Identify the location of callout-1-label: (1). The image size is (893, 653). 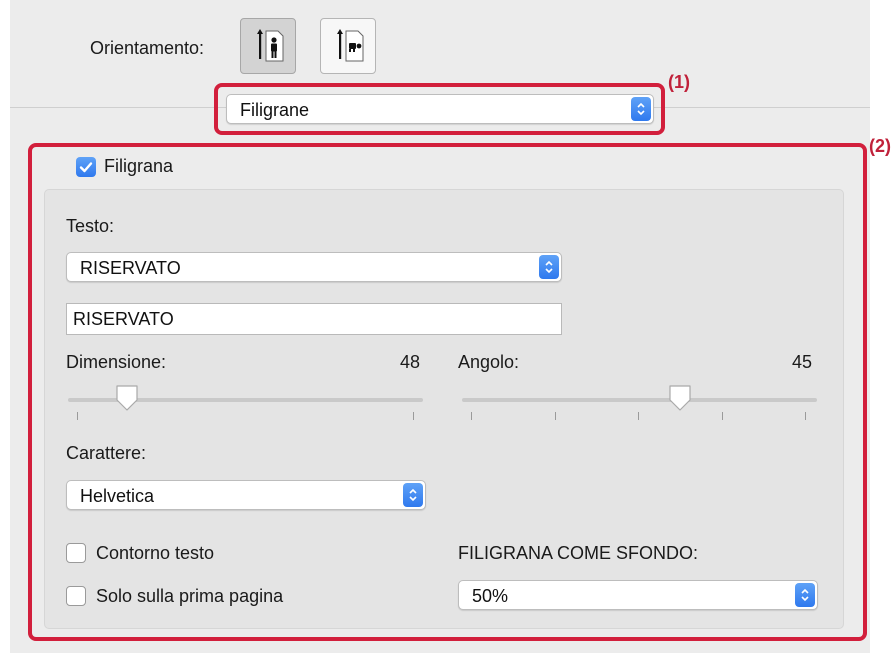
(679, 82).